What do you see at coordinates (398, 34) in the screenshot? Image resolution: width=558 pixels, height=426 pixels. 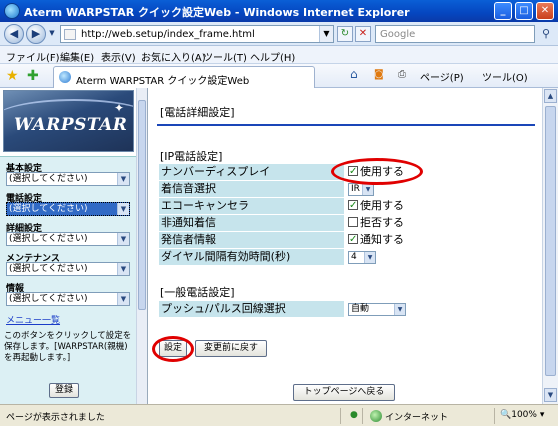 I see `search-placeholder: Google` at bounding box center [398, 34].